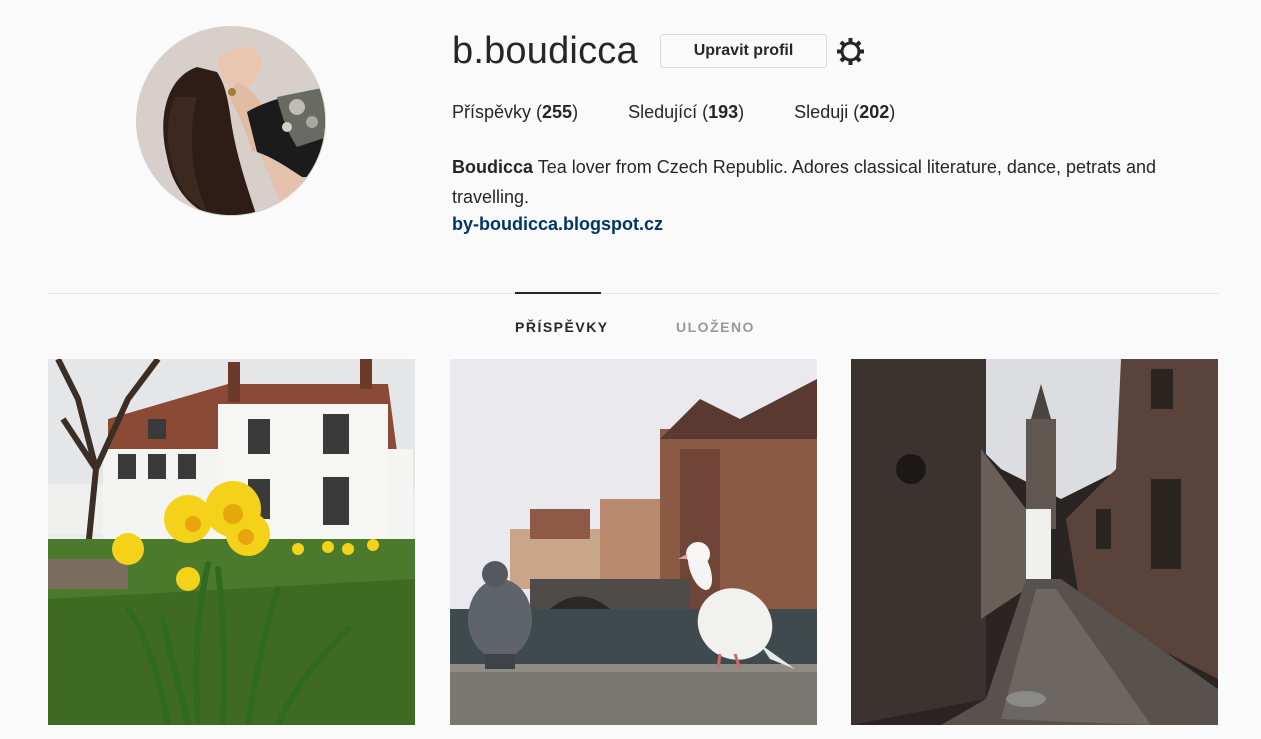 This screenshot has height=739, width=1261. Describe the element at coordinates (743, 51) in the screenshot. I see `edit-profile-button: Upravit profil` at that location.